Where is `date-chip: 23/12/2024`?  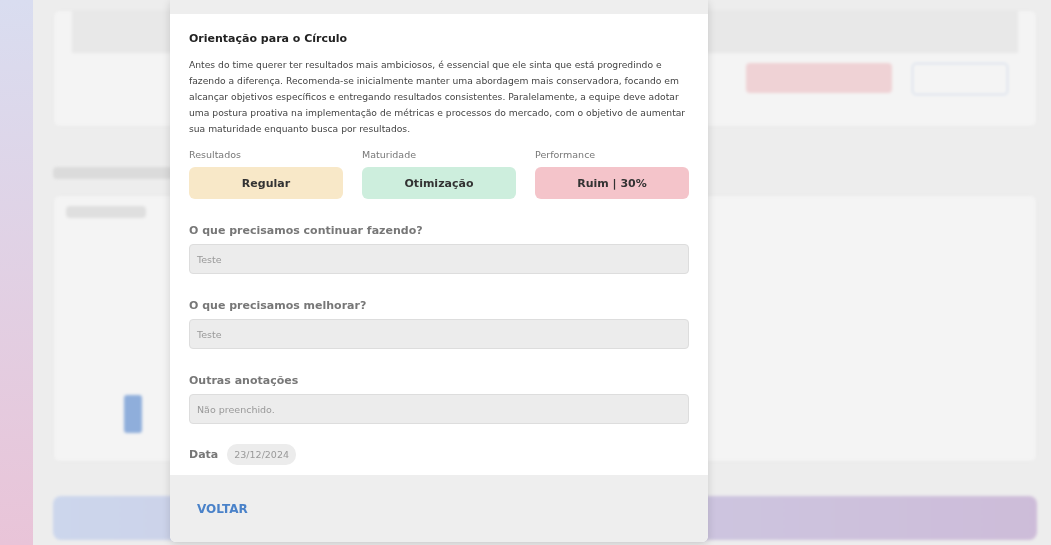 date-chip: 23/12/2024 is located at coordinates (261, 454).